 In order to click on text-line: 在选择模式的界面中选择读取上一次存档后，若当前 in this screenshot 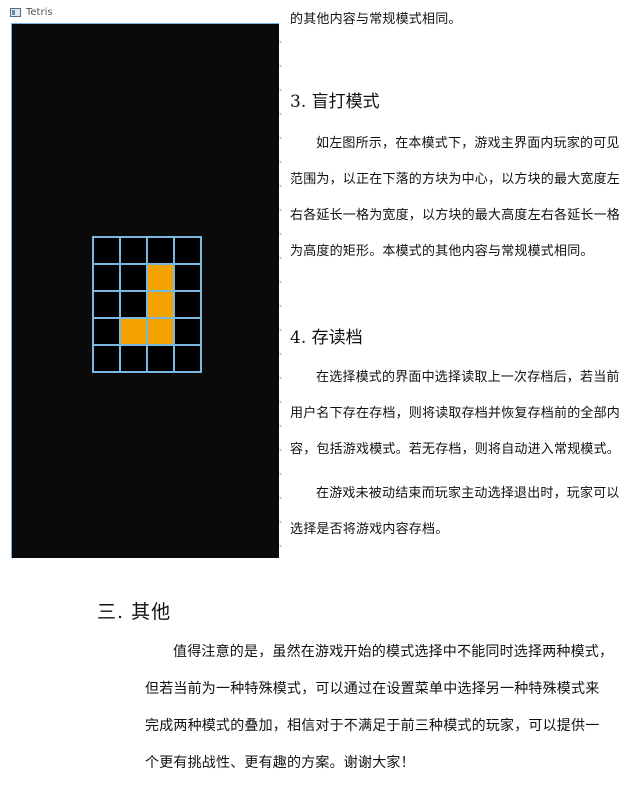, I will do `click(468, 377)`.